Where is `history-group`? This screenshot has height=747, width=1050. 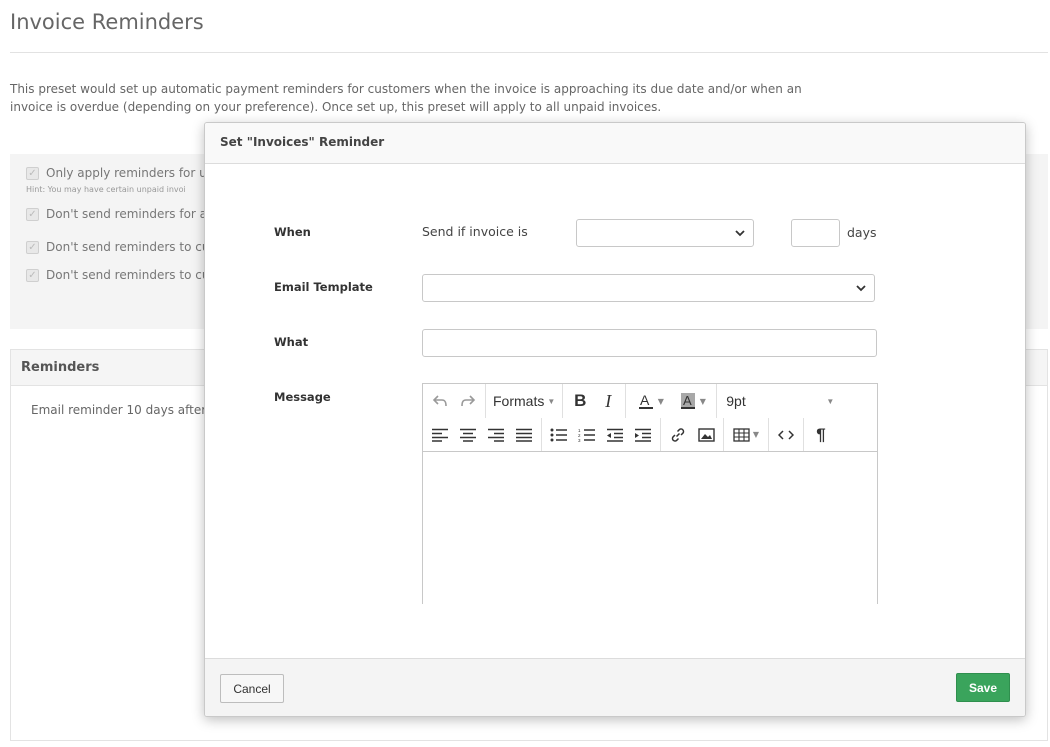 history-group is located at coordinates (454, 401).